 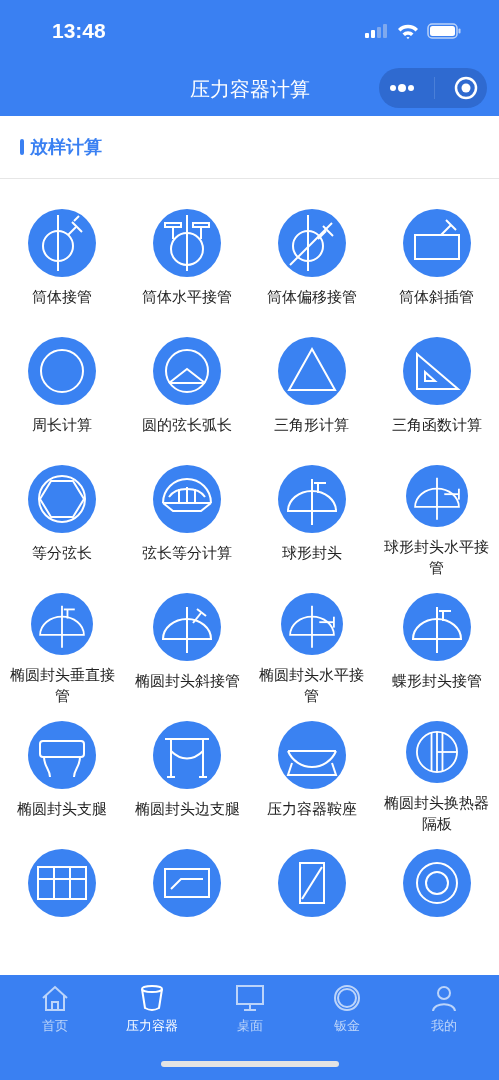 I want to click on tool-label: 椭圆封头支腿, so click(x=62, y=809).